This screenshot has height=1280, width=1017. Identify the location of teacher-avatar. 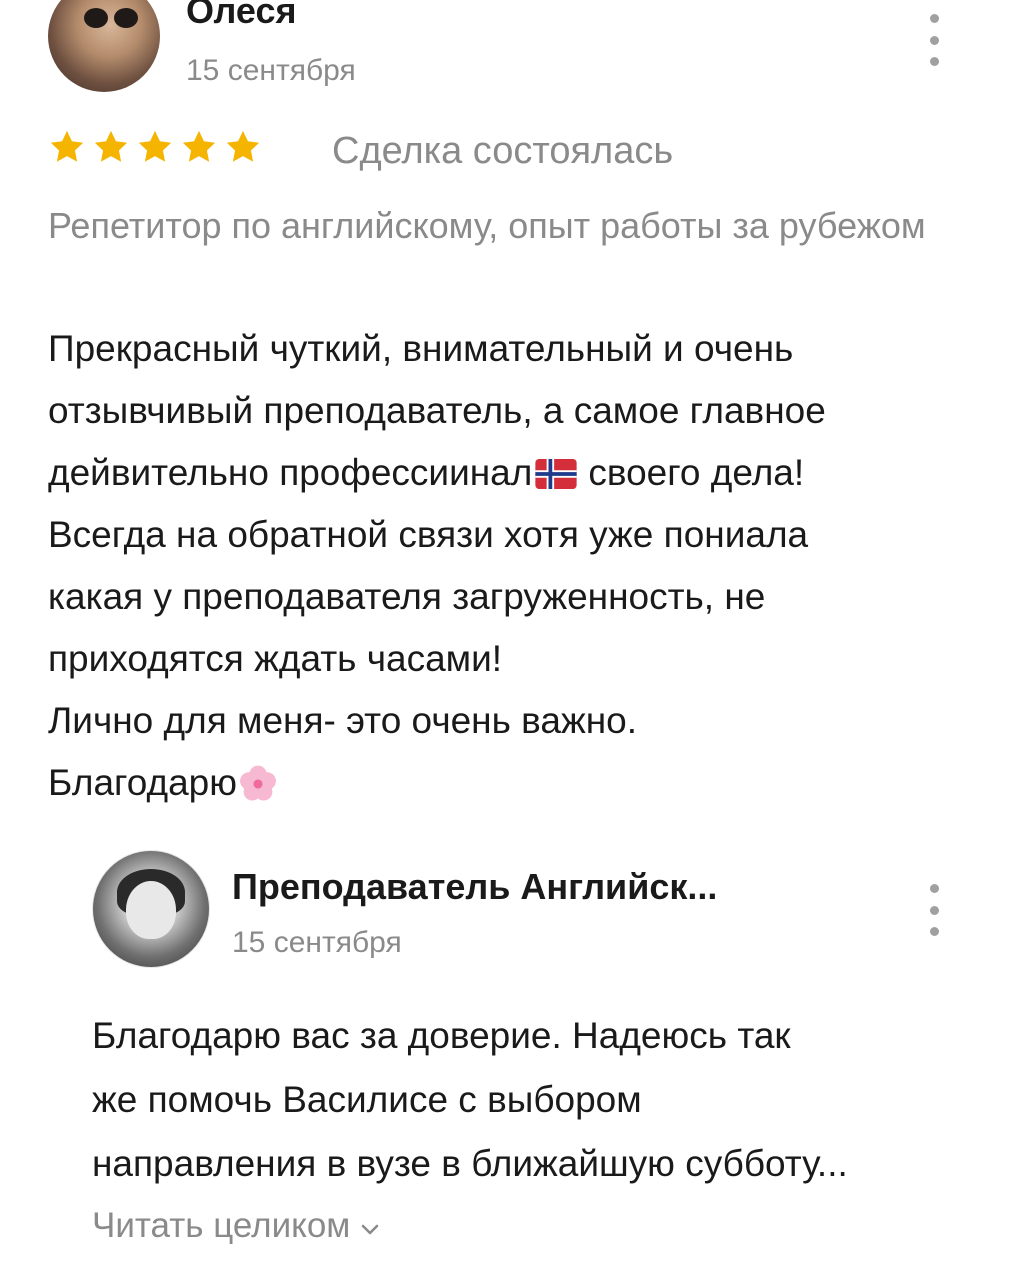
(151, 909).